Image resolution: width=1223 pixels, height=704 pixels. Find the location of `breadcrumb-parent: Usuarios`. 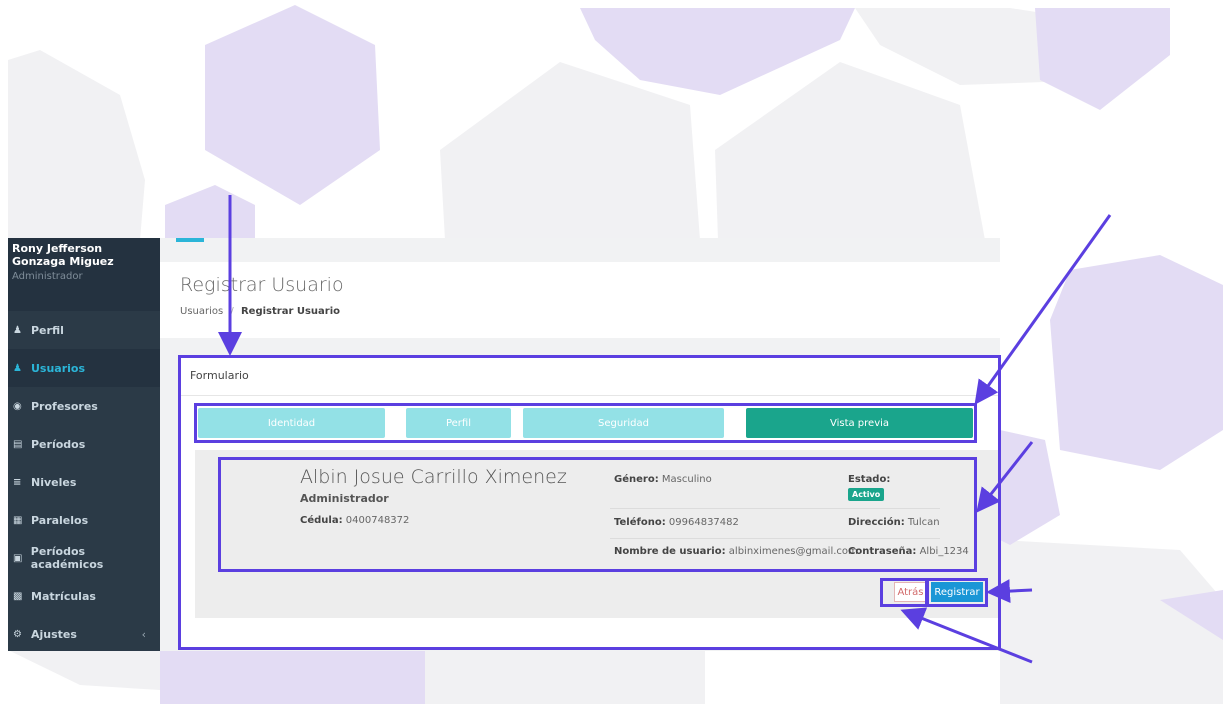

breadcrumb-parent: Usuarios is located at coordinates (201, 311).